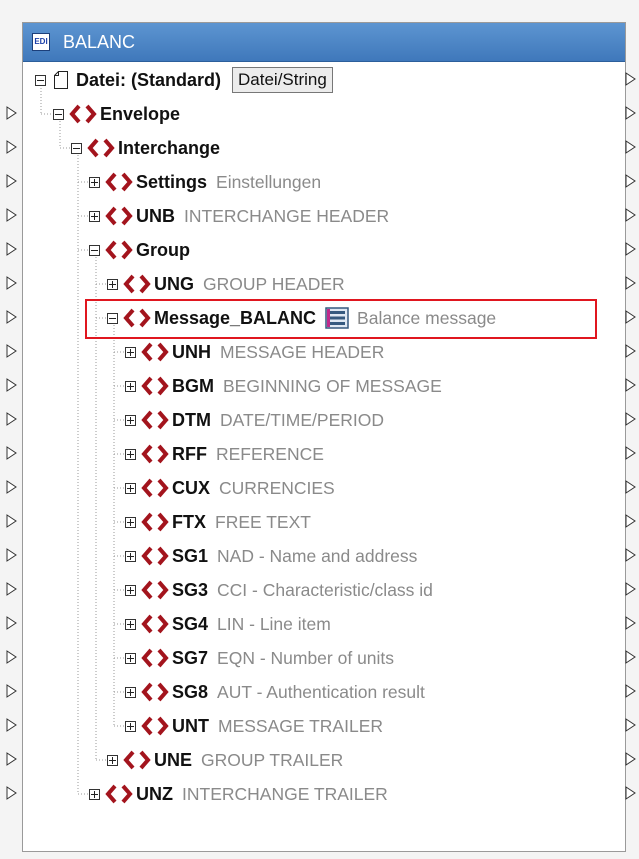 The width and height of the screenshot is (639, 859). I want to click on file-string-button: Datei/String, so click(282, 80).